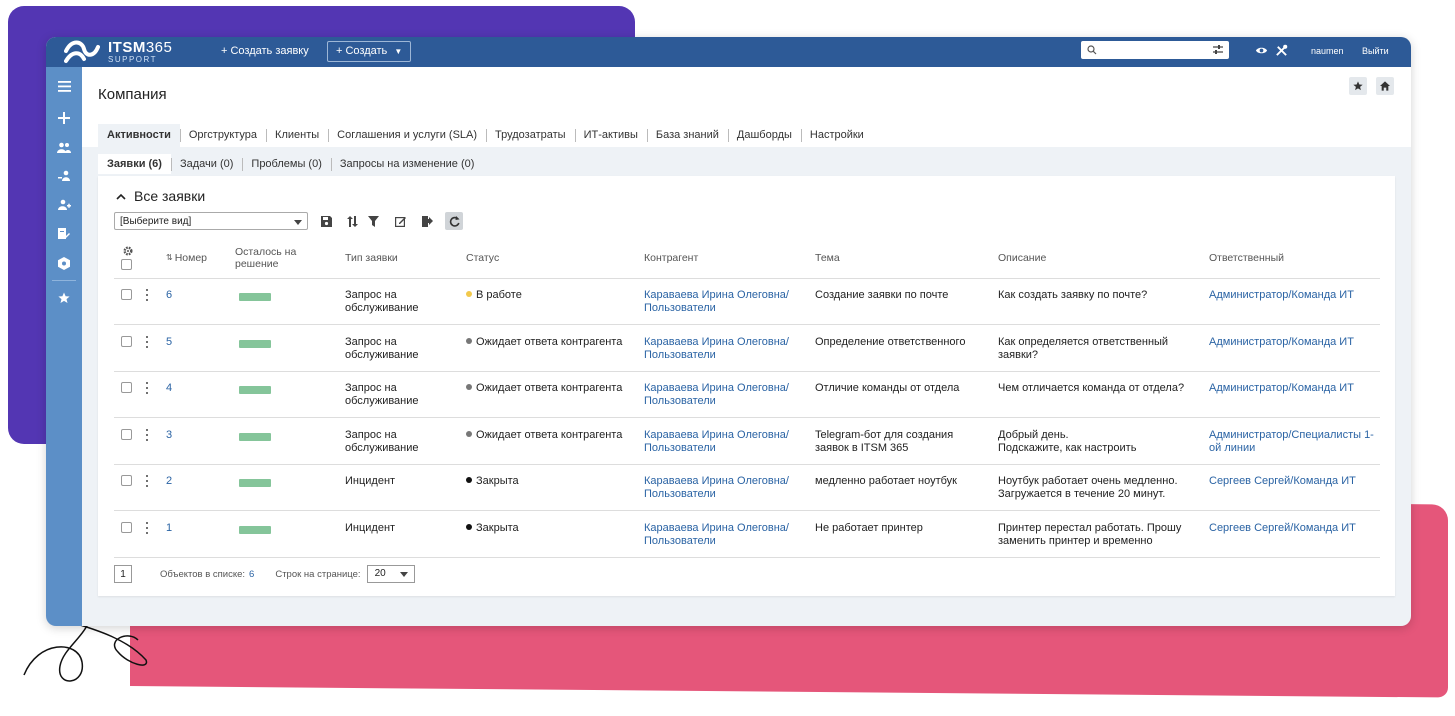 The image size is (1455, 716). I want to click on sidebar-settings, so click(64, 263).